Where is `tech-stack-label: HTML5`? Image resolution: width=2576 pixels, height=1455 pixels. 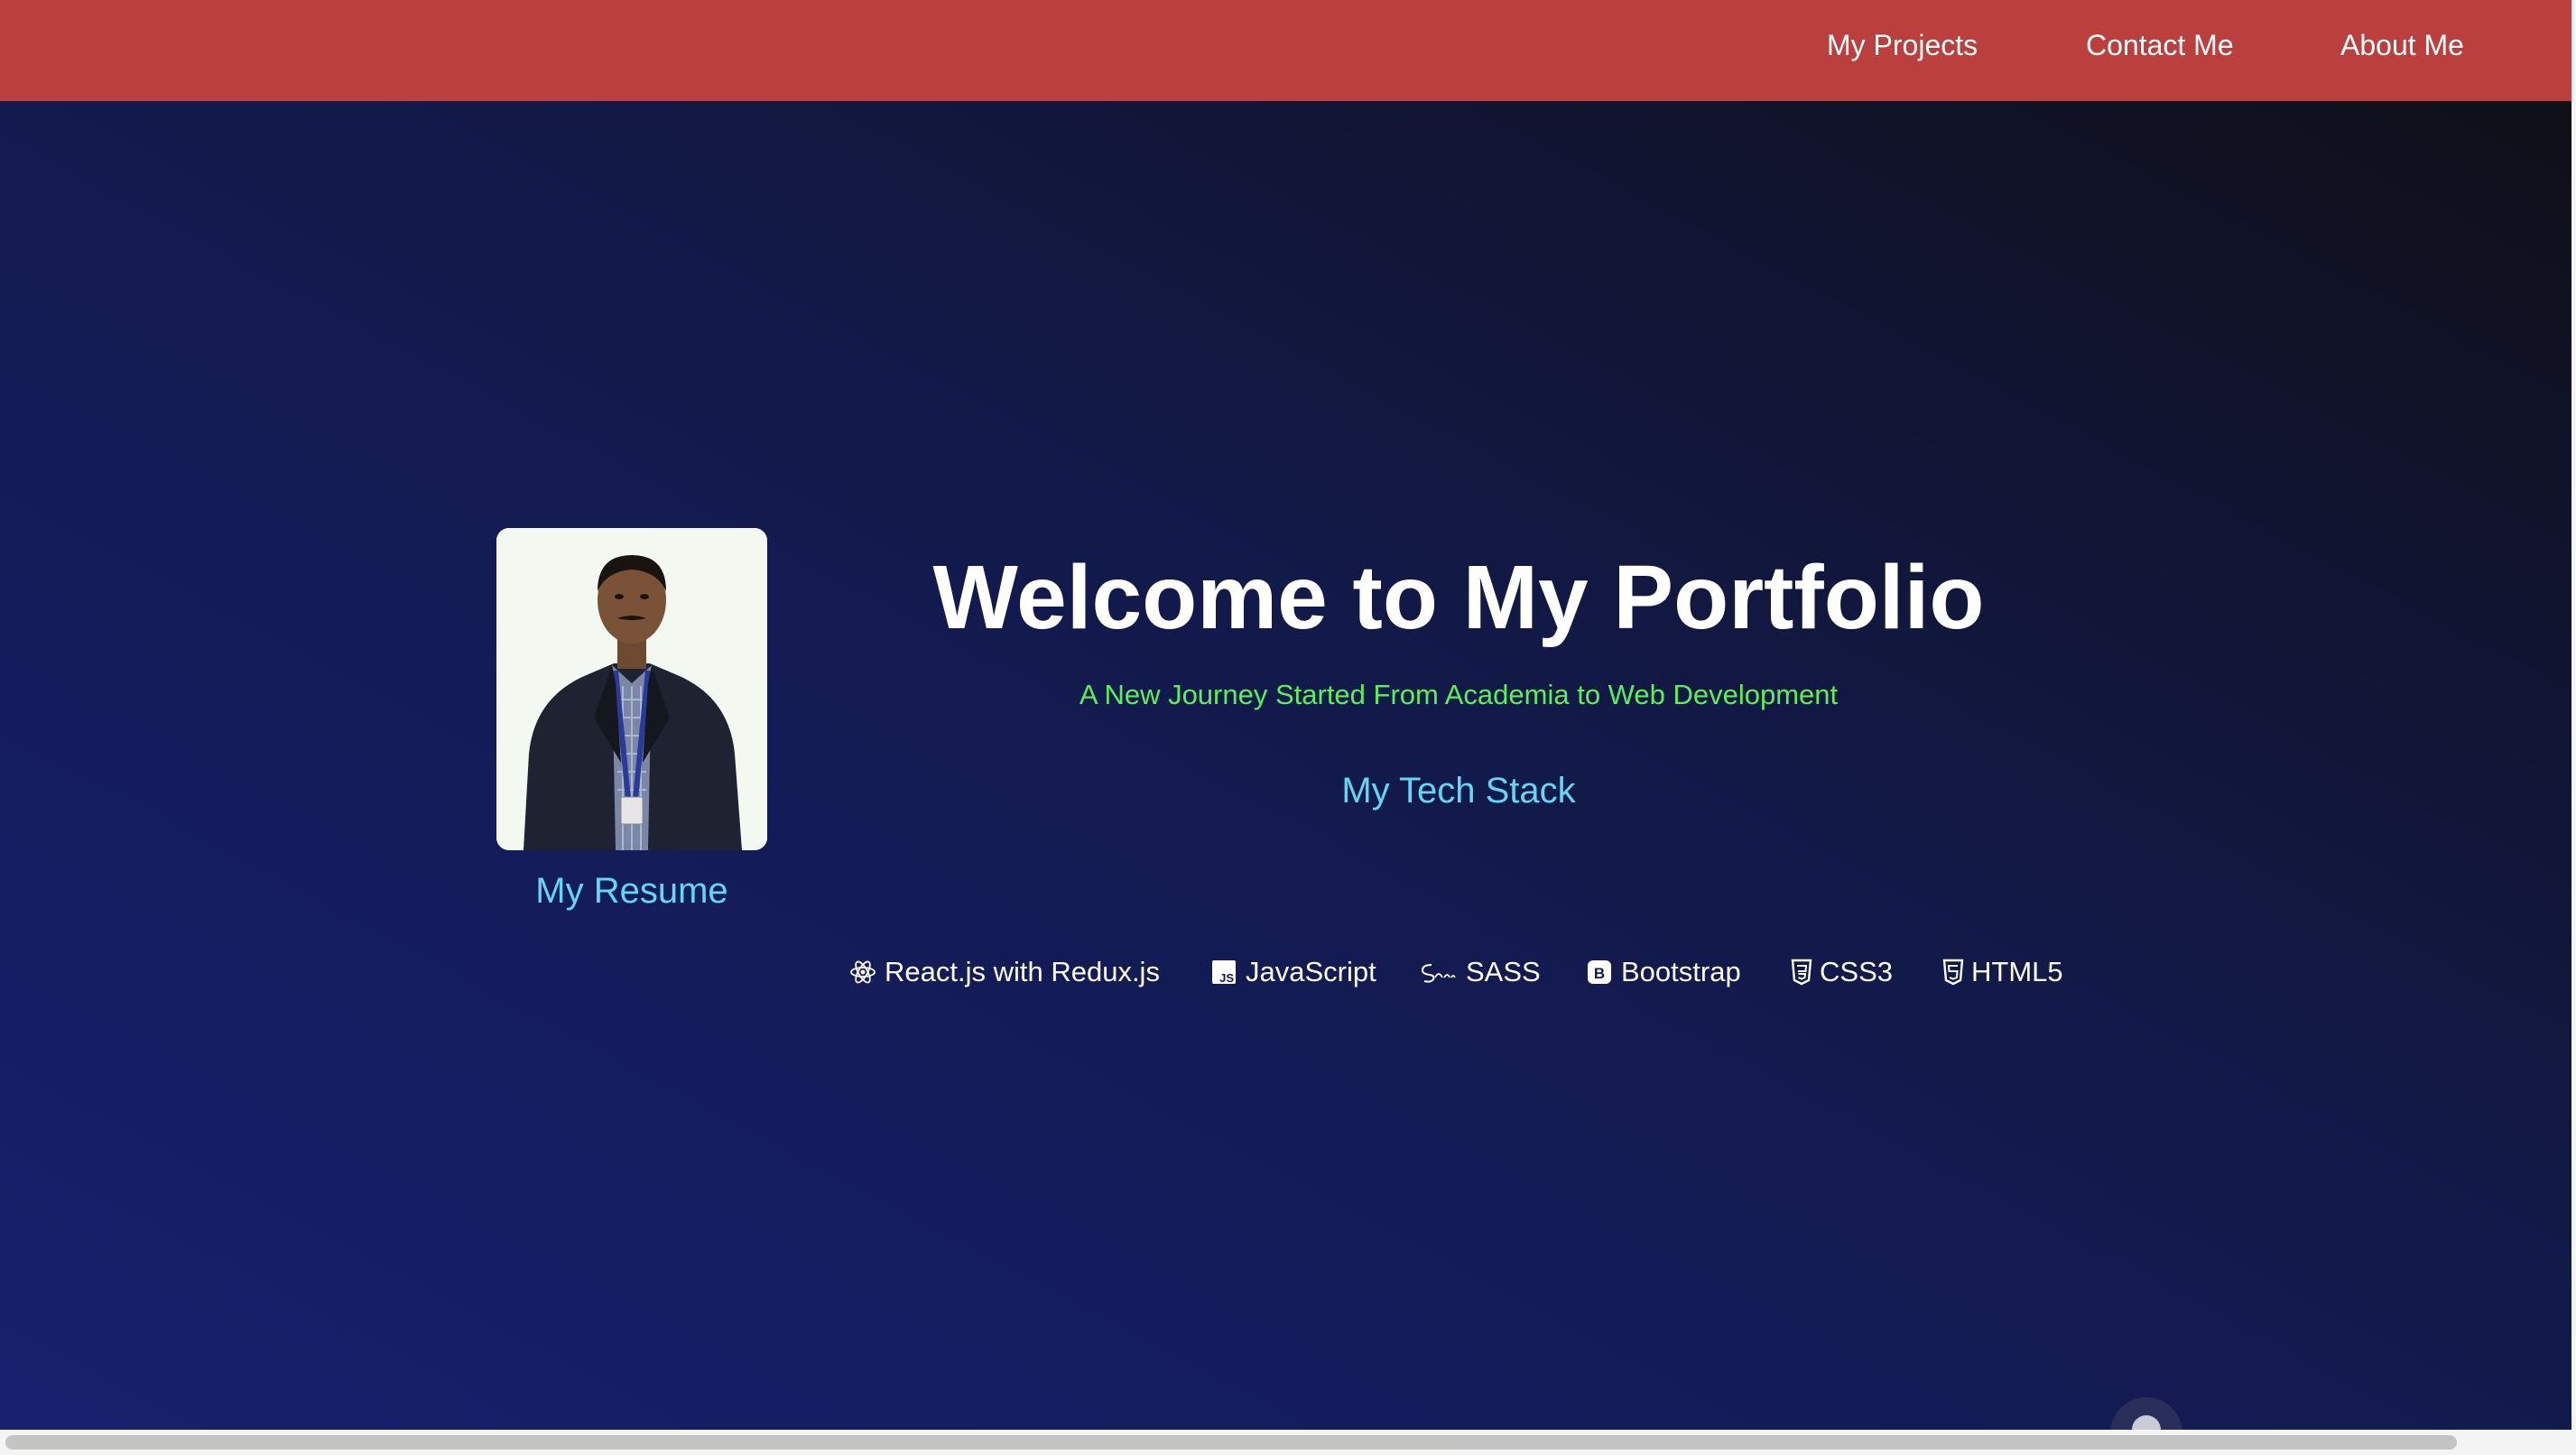 tech-stack-label: HTML5 is located at coordinates (2017, 972).